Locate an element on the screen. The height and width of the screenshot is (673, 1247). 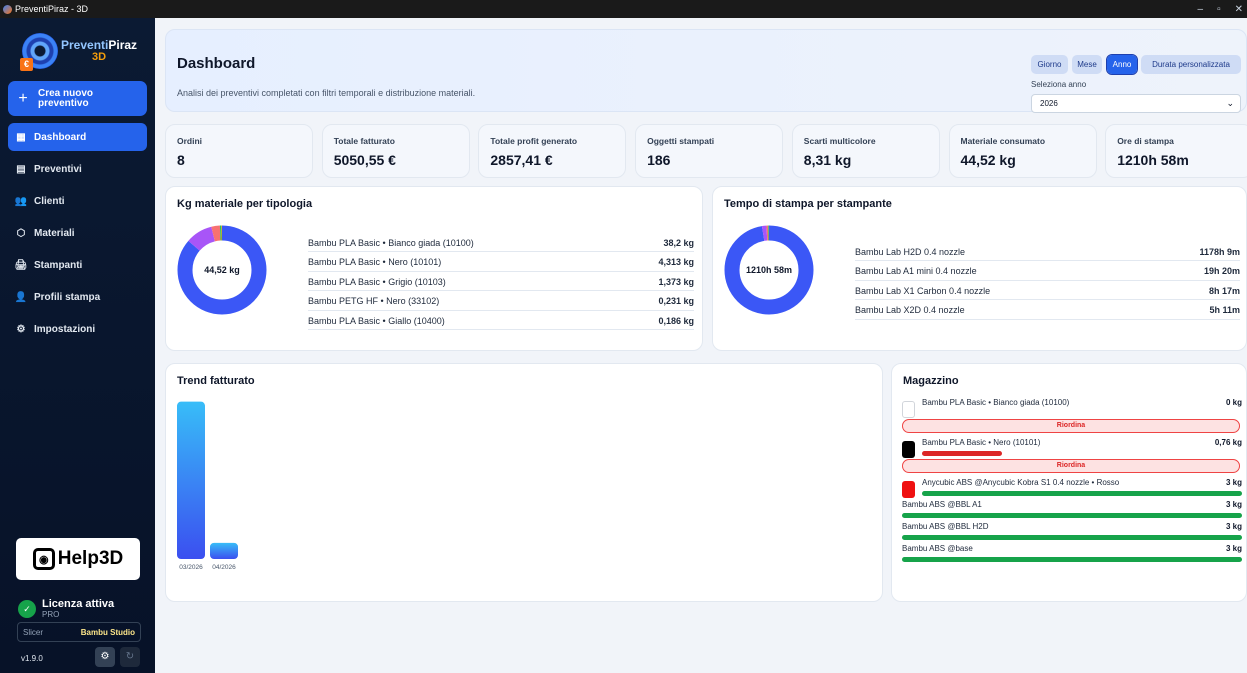
license-title: Licenza attiva is located at coordinates (78, 604).